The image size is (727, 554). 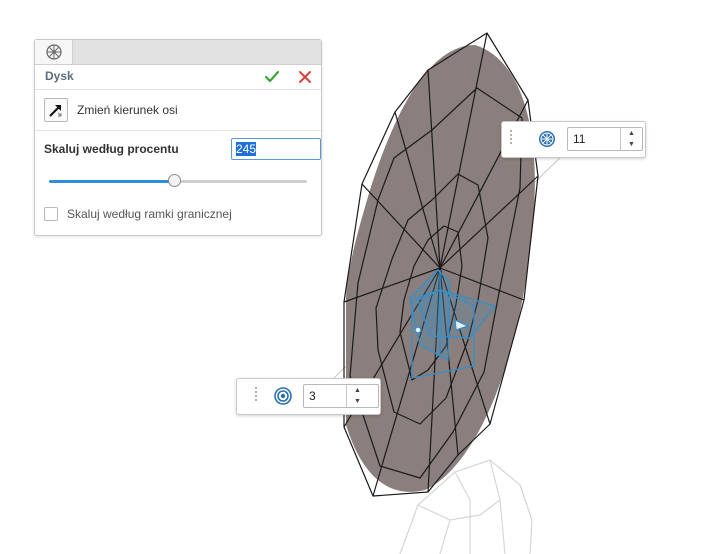 I want to click on dialog-tabbar, so click(x=178, y=52).